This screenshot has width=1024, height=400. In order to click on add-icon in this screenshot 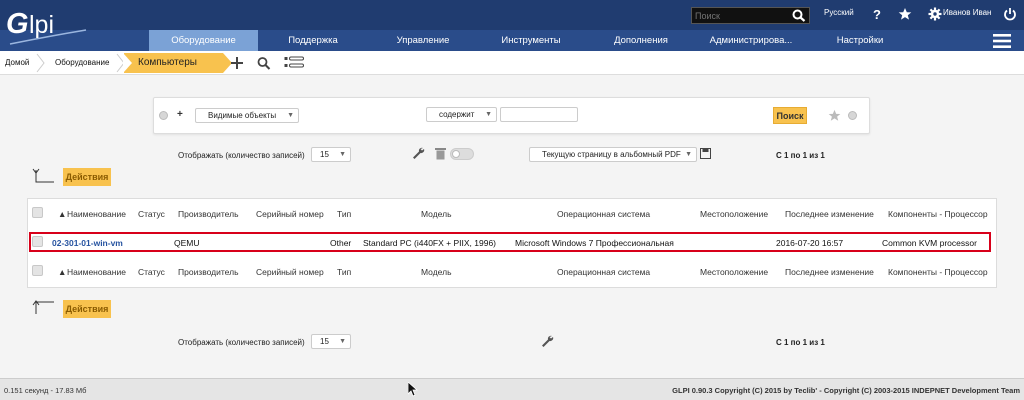, I will do `click(237, 63)`.